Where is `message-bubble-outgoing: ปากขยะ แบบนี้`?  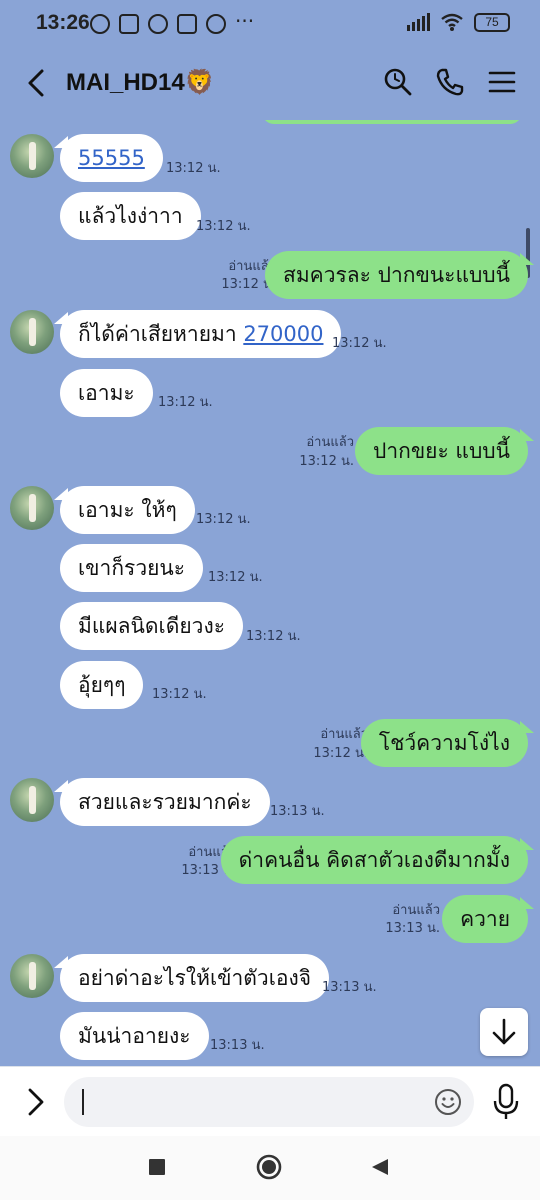
message-bubble-outgoing: ปากขยะ แบบนี้ is located at coordinates (444, 451).